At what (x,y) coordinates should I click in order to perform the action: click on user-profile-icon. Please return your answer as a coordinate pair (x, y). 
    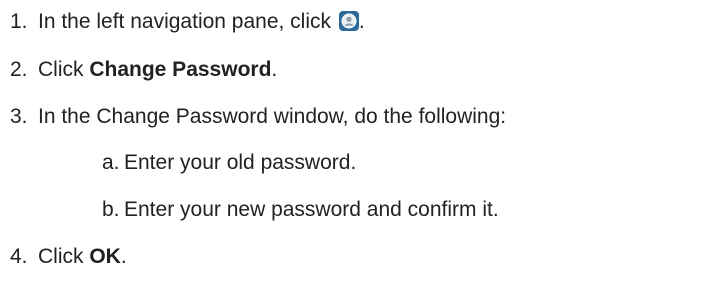
    Looking at the image, I should click on (348, 21).